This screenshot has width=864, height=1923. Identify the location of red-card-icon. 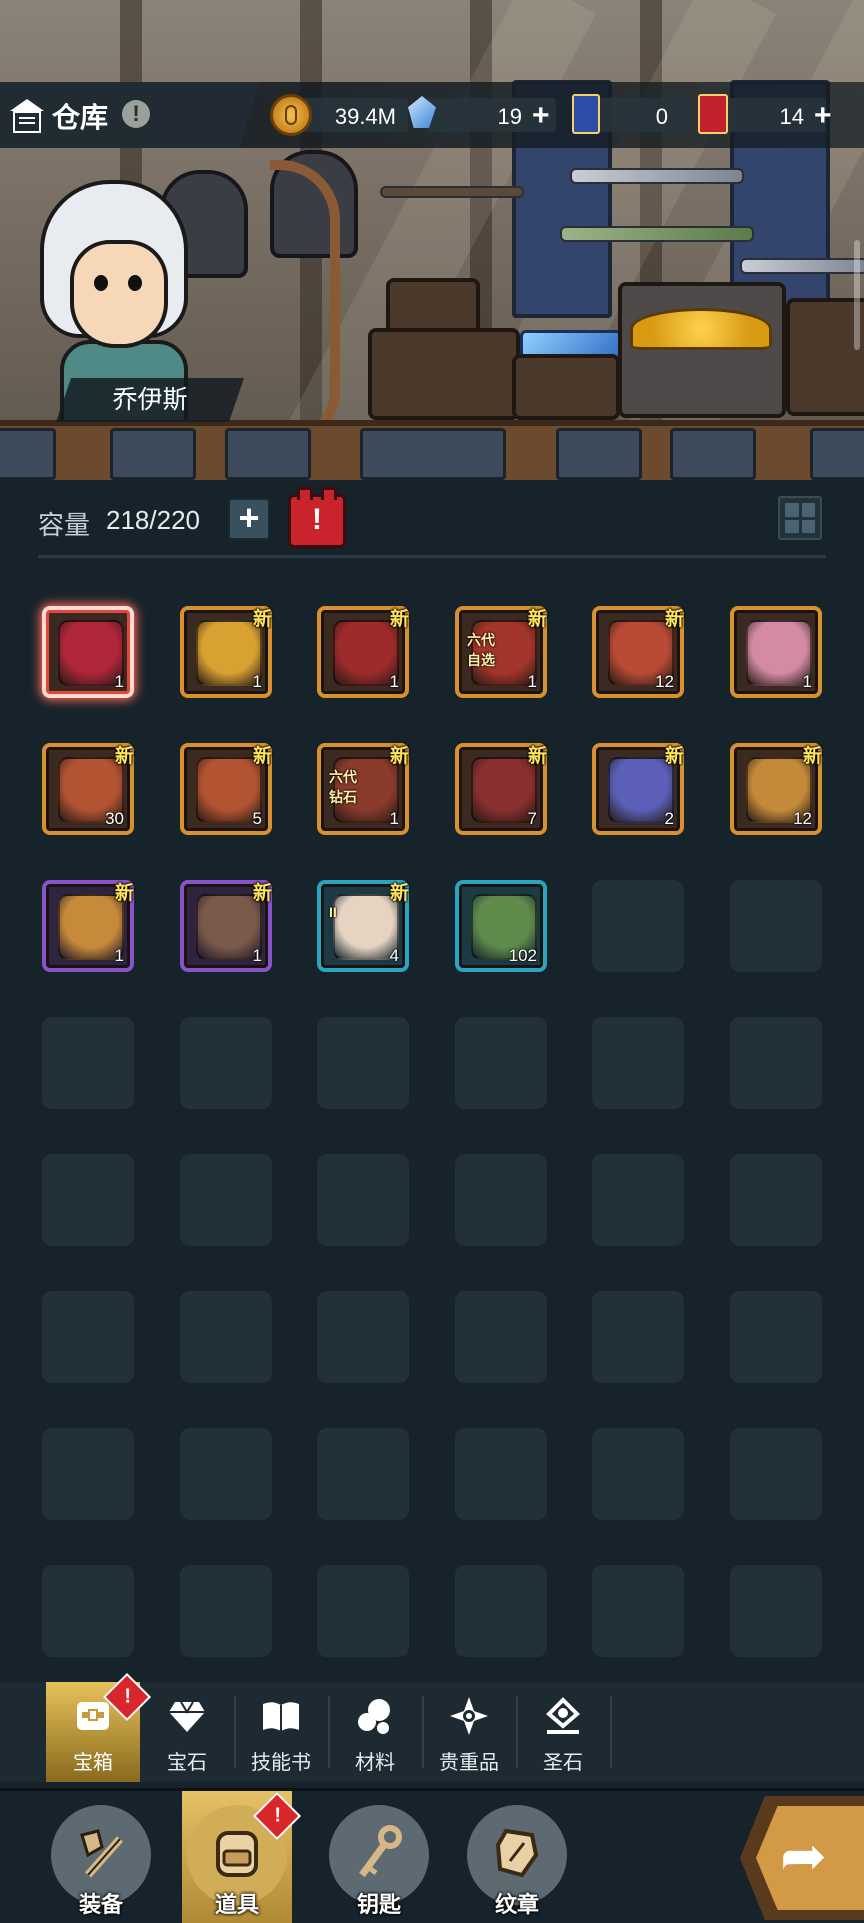
(713, 114).